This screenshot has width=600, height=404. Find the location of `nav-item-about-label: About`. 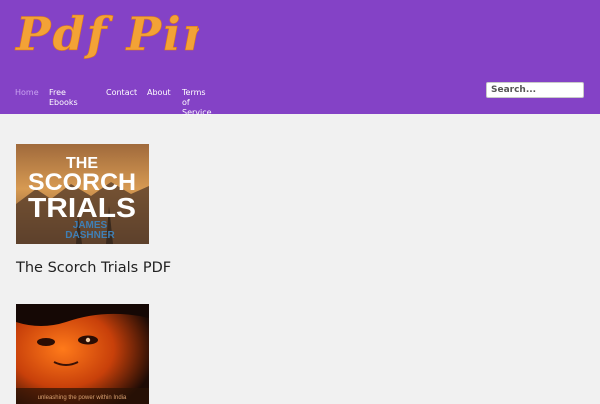

nav-item-about-label: About is located at coordinates (159, 92).